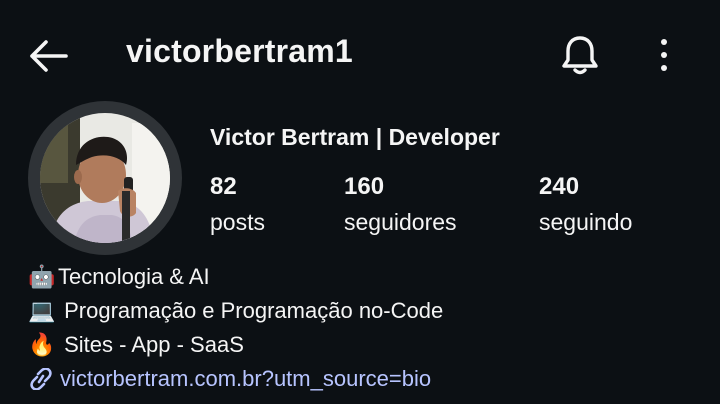 Image resolution: width=720 pixels, height=404 pixels. What do you see at coordinates (42, 310) in the screenshot?
I see `laptop-icon: 💻` at bounding box center [42, 310].